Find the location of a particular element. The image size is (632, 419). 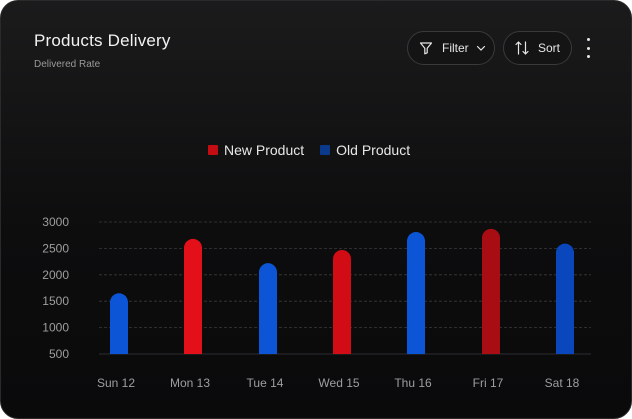

y-tick-label: 1000 is located at coordinates (55, 328).